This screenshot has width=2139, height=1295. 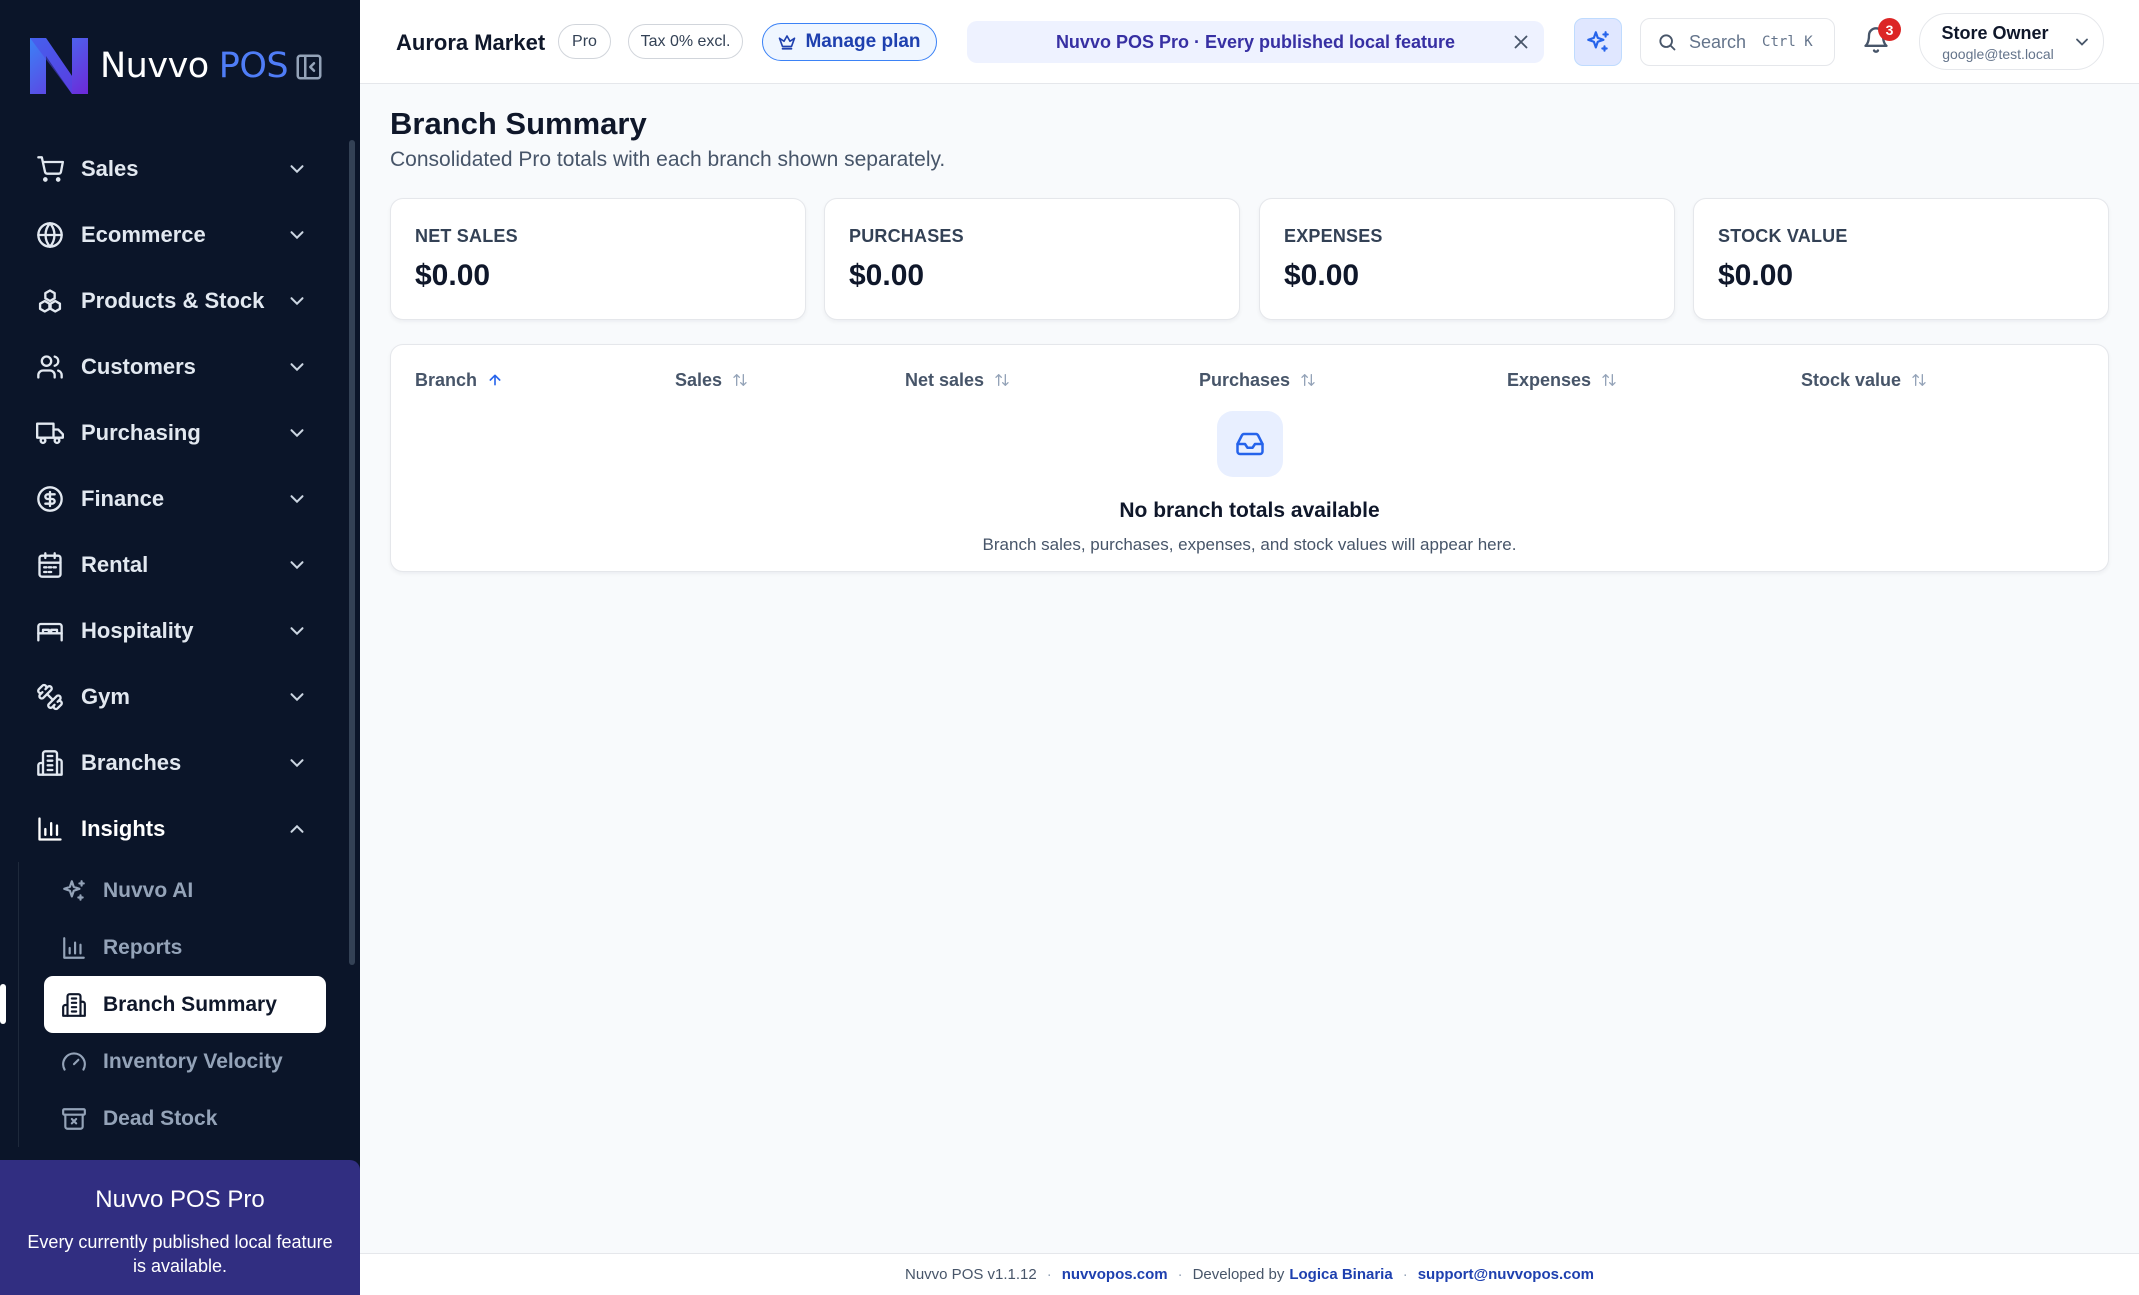 I want to click on gauge-icon, so click(x=74, y=1061).